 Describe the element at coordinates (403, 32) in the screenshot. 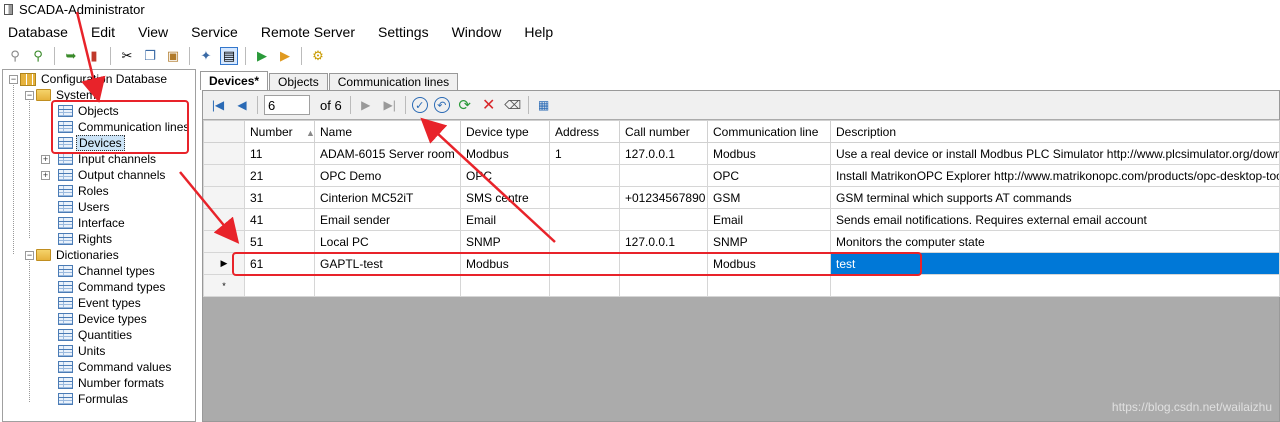

I see `menu-settings: Settings` at that location.